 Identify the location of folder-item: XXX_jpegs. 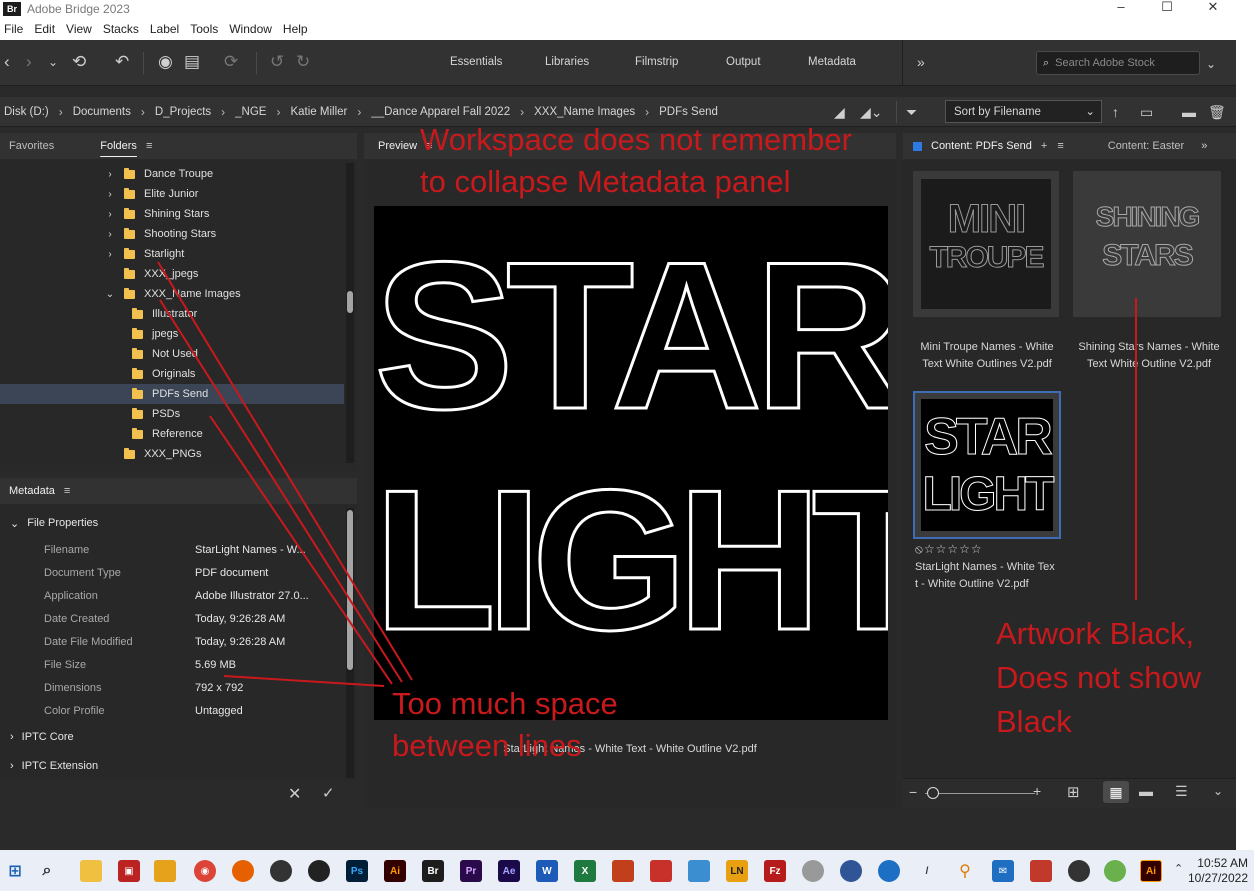
(172, 274).